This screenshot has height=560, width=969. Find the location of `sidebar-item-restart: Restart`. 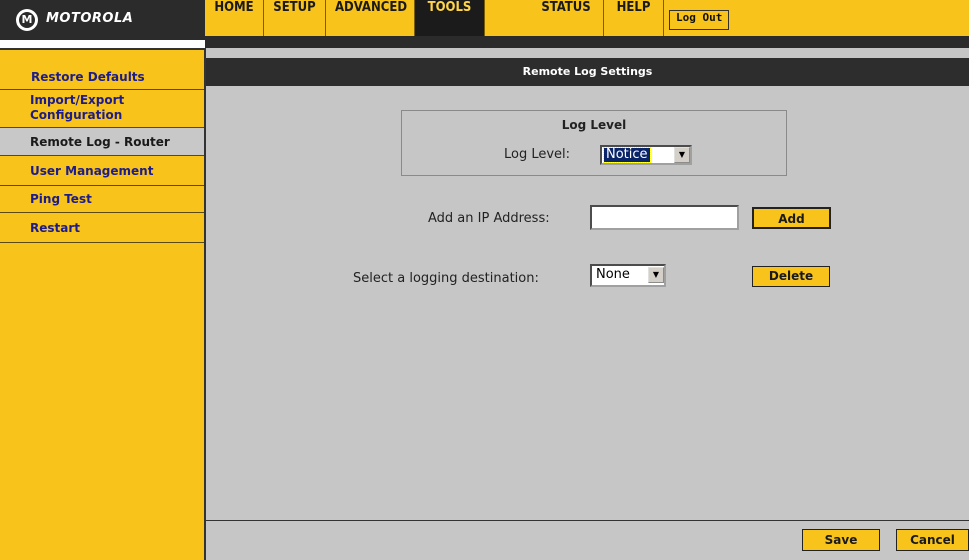

sidebar-item-restart: Restart is located at coordinates (102, 228).